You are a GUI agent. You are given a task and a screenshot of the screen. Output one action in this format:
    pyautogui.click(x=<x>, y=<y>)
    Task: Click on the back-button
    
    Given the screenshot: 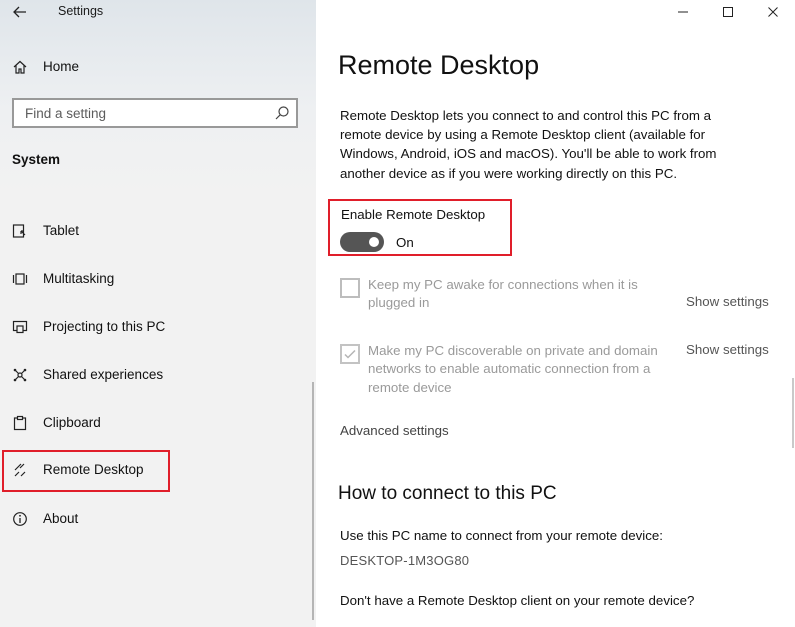 What is the action you would take?
    pyautogui.click(x=20, y=12)
    